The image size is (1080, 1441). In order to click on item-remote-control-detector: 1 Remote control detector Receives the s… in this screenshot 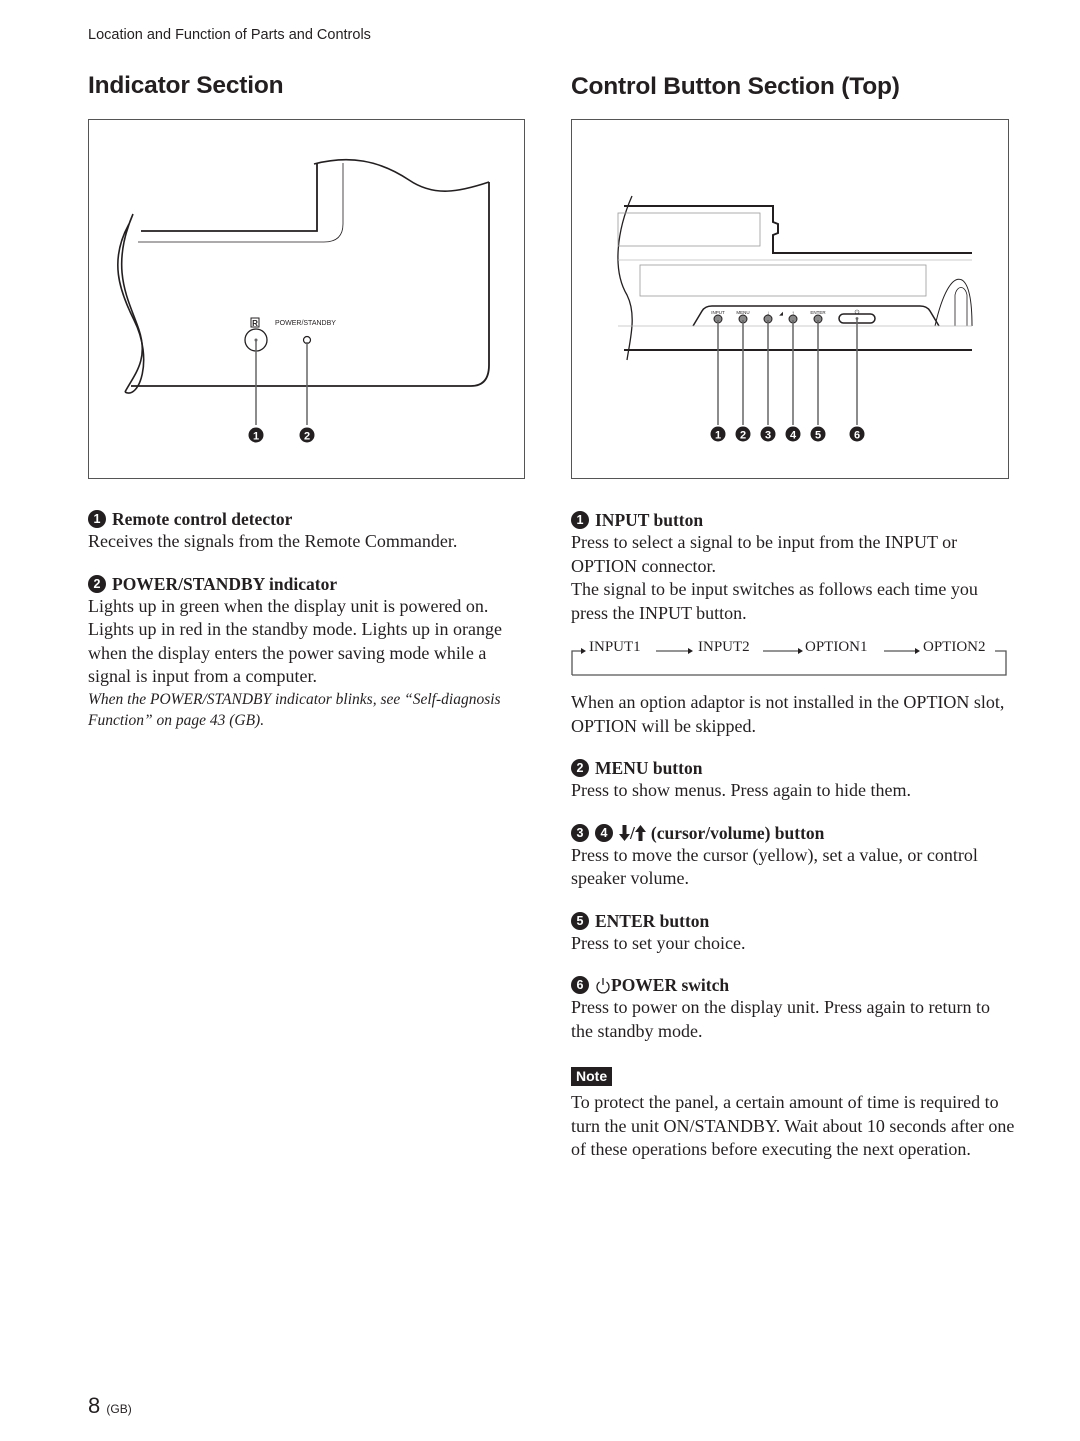, I will do `click(308, 531)`.